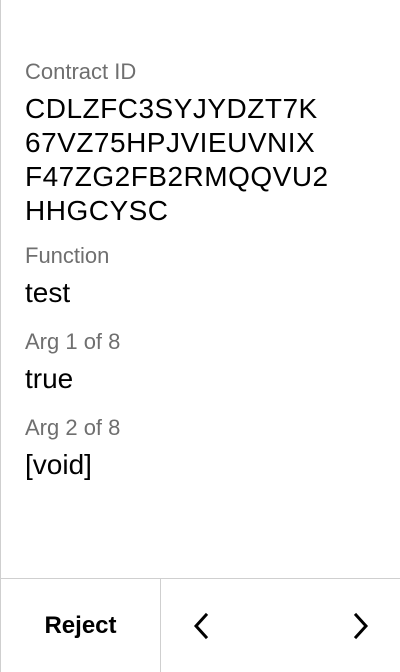 Image resolution: width=400 pixels, height=672 pixels. What do you see at coordinates (73, 341) in the screenshot?
I see `arg-1-label: Arg 1 of 8` at bounding box center [73, 341].